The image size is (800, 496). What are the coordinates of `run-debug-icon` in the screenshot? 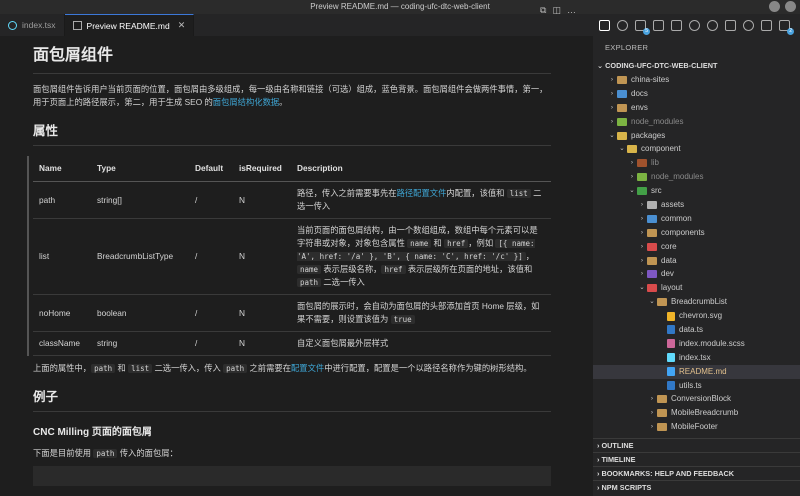 It's located at (658, 25).